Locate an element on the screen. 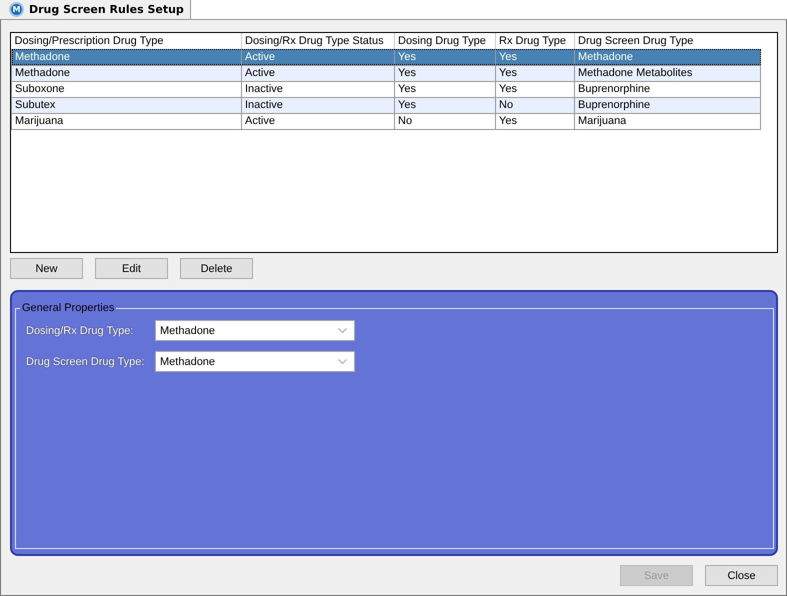 This screenshot has height=596, width=787. logo-icon: M is located at coordinates (16, 9).